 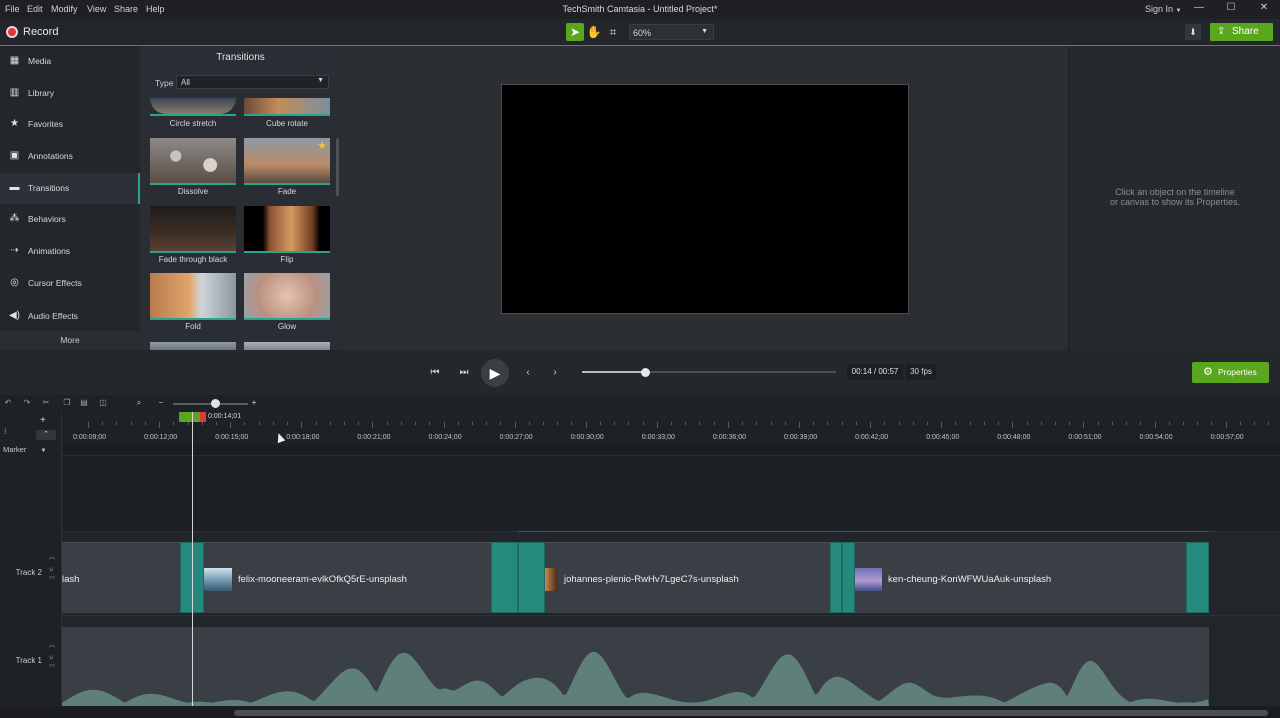 What do you see at coordinates (516, 437) in the screenshot?
I see `ruler-tick-label: 0:00:27;00` at bounding box center [516, 437].